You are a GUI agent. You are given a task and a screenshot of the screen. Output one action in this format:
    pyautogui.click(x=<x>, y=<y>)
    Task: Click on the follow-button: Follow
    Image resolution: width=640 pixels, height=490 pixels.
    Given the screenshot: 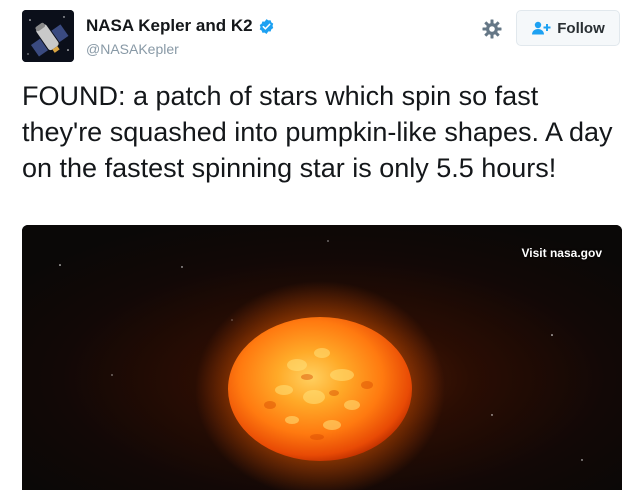 What is the action you would take?
    pyautogui.click(x=568, y=28)
    